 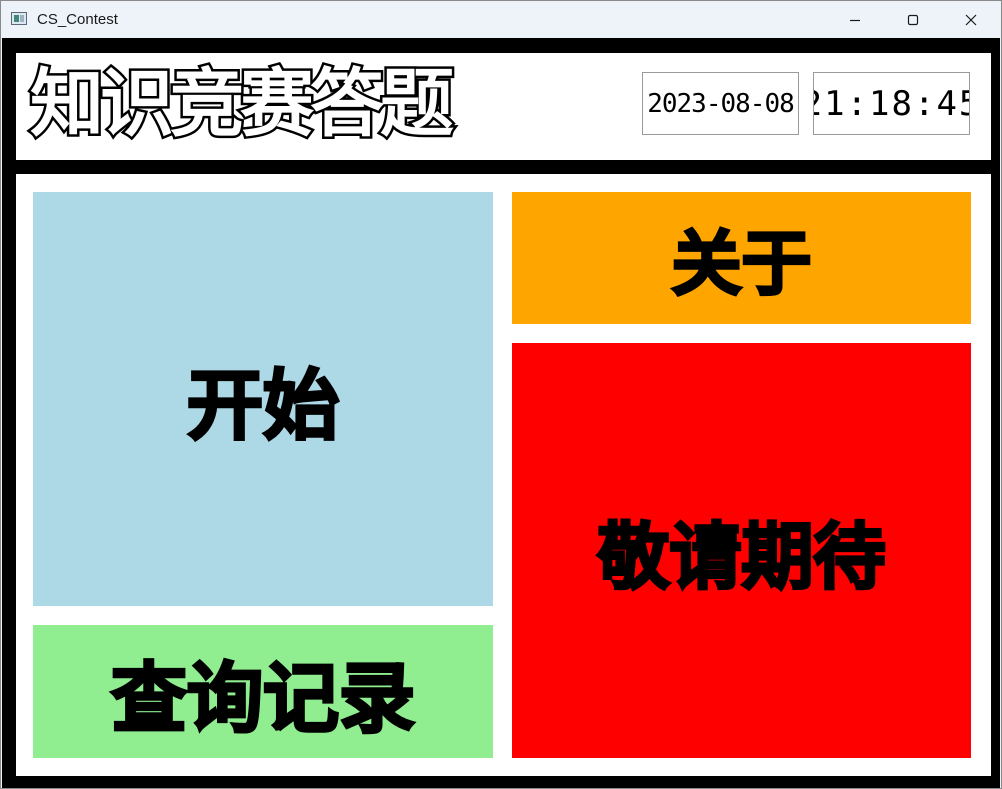 What do you see at coordinates (891, 103) in the screenshot?
I see `time-display: 21:18:45` at bounding box center [891, 103].